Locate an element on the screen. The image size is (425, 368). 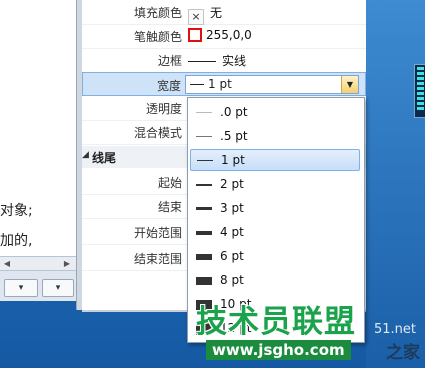
watermark-site-suffix: 之家 is located at coordinates (403, 353).